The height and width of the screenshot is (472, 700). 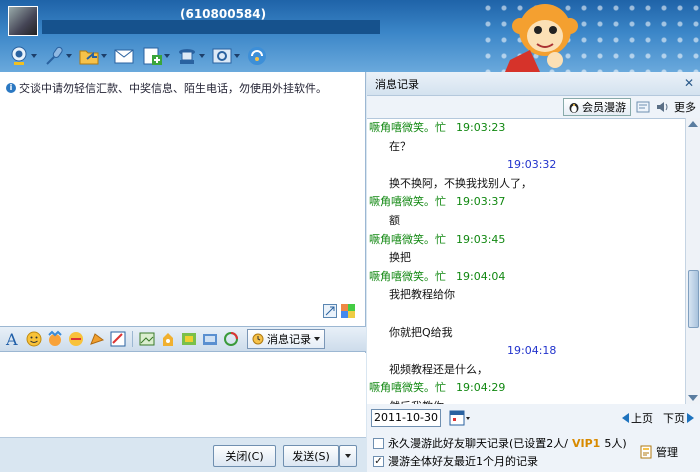 I want to click on manage-label: 管理, so click(x=667, y=452).